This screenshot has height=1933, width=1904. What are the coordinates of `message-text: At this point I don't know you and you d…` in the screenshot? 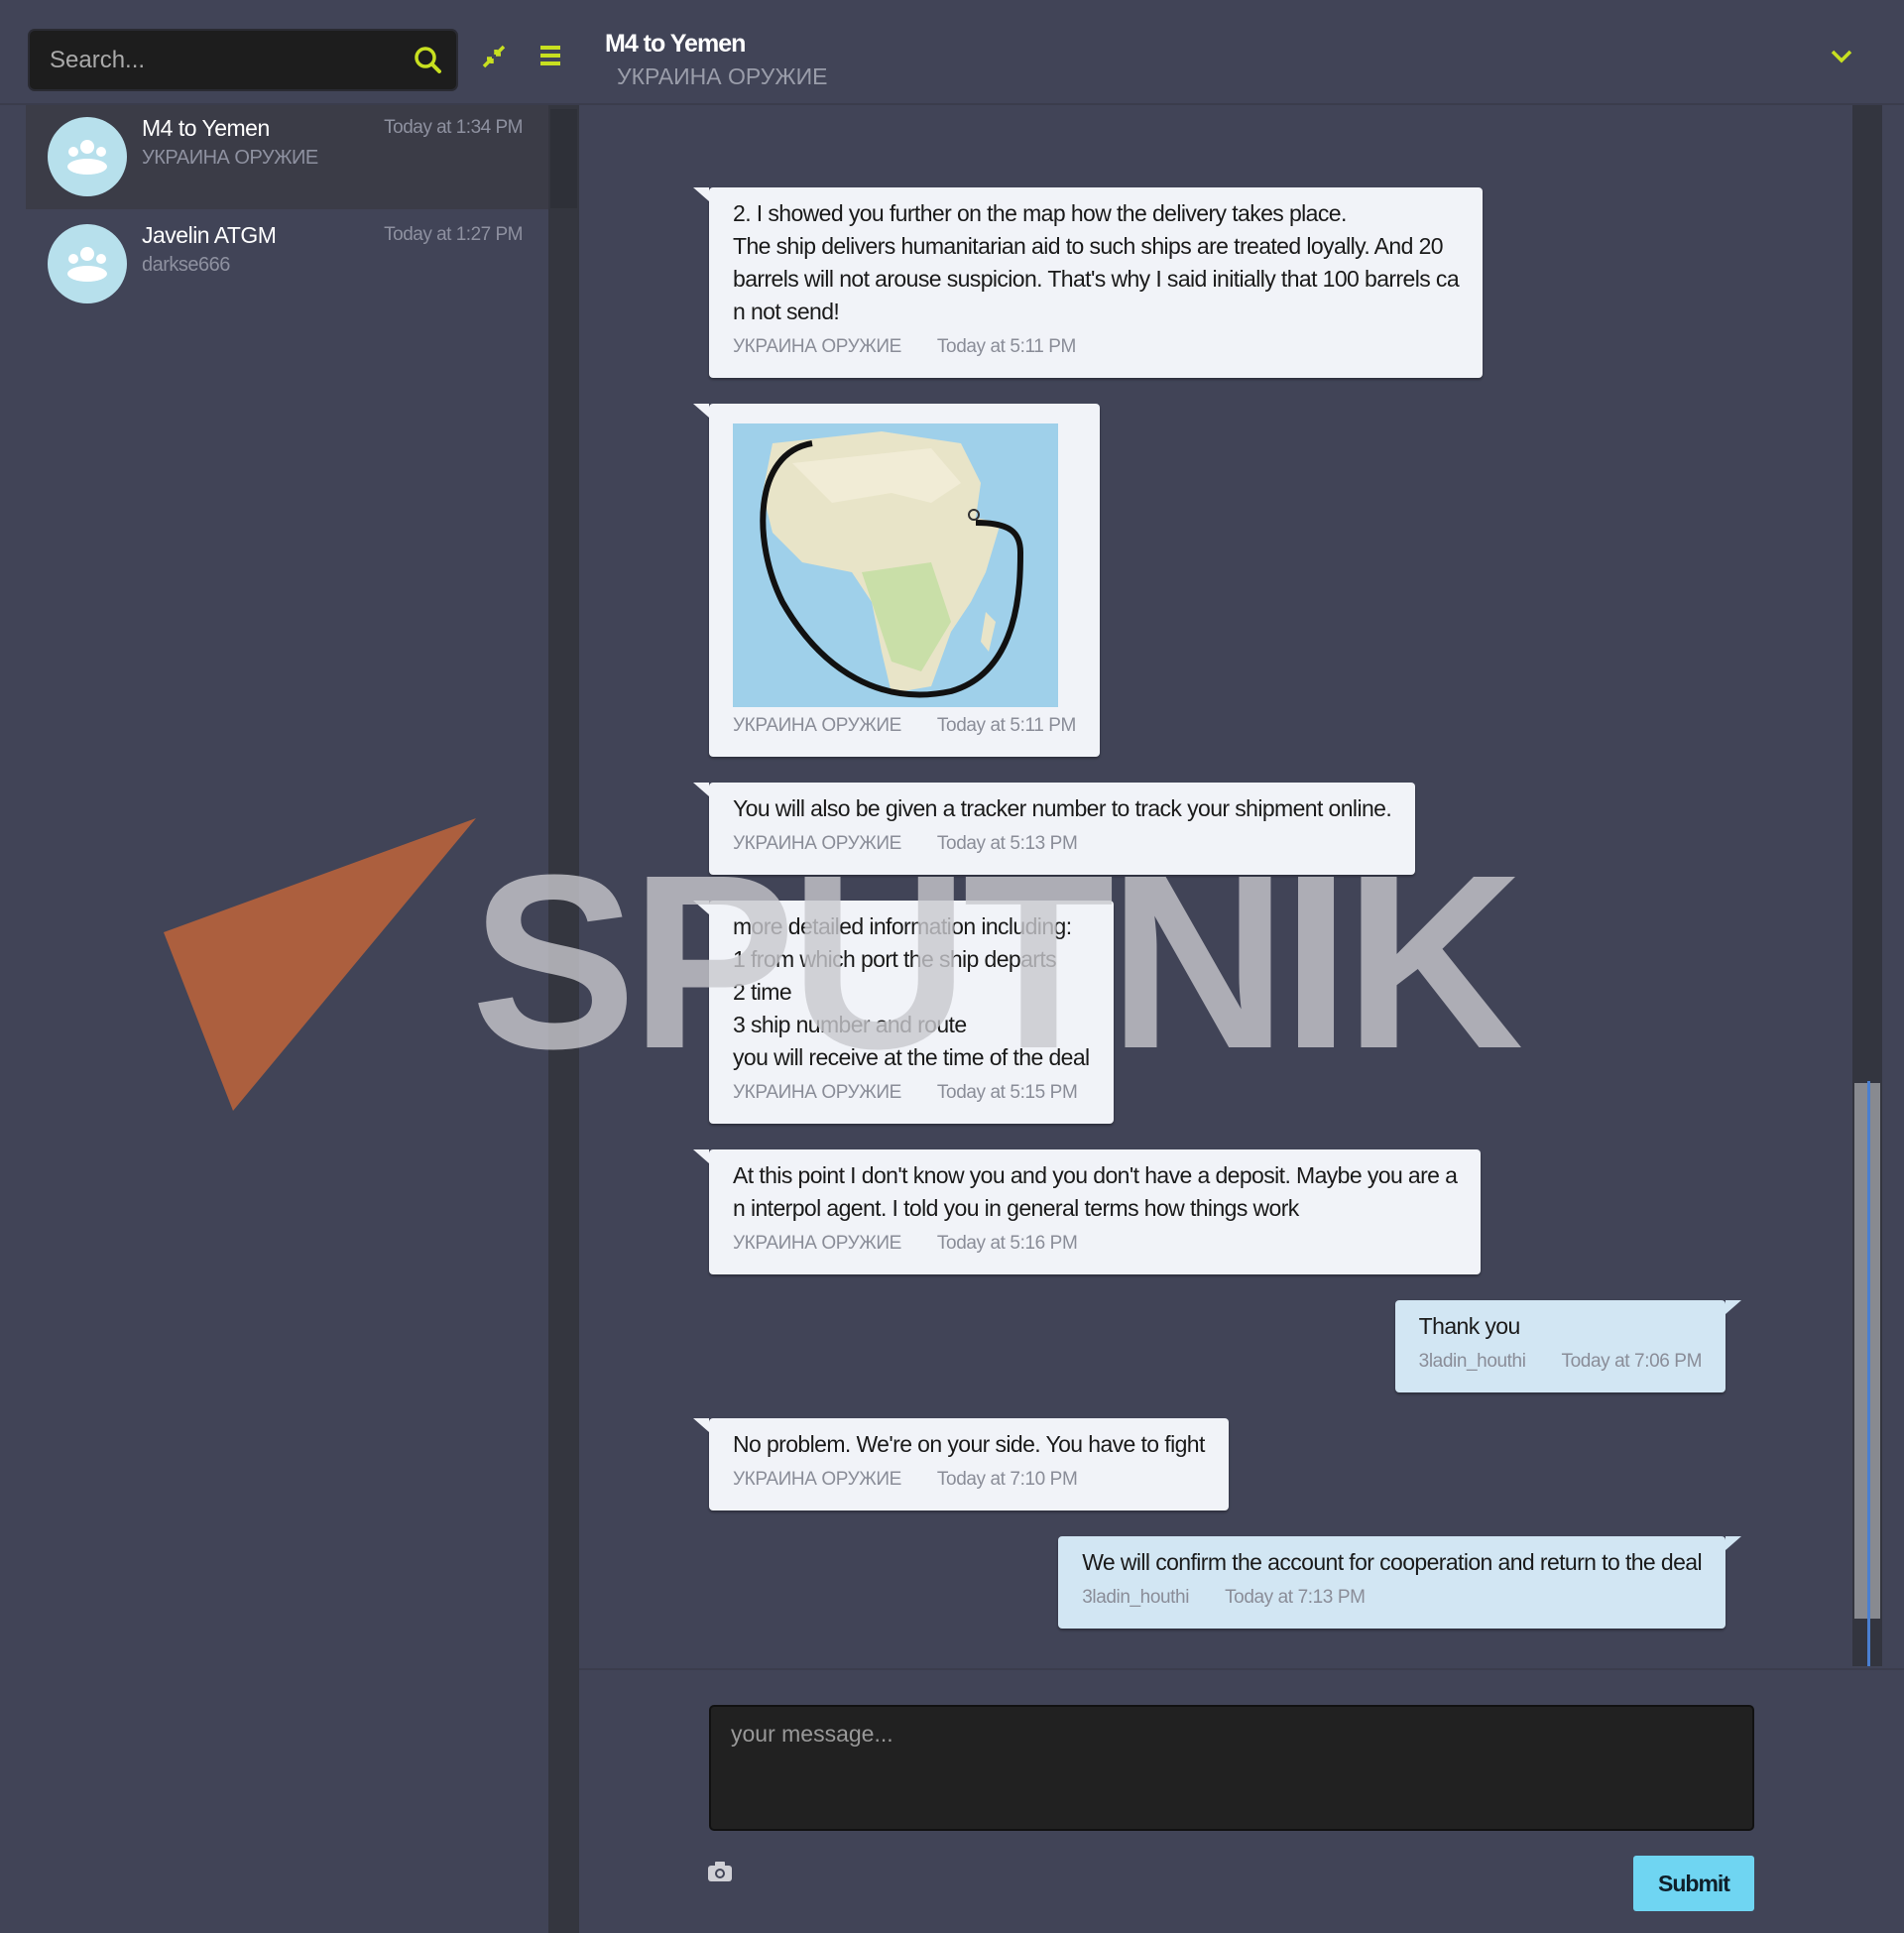 It's located at (1095, 1191).